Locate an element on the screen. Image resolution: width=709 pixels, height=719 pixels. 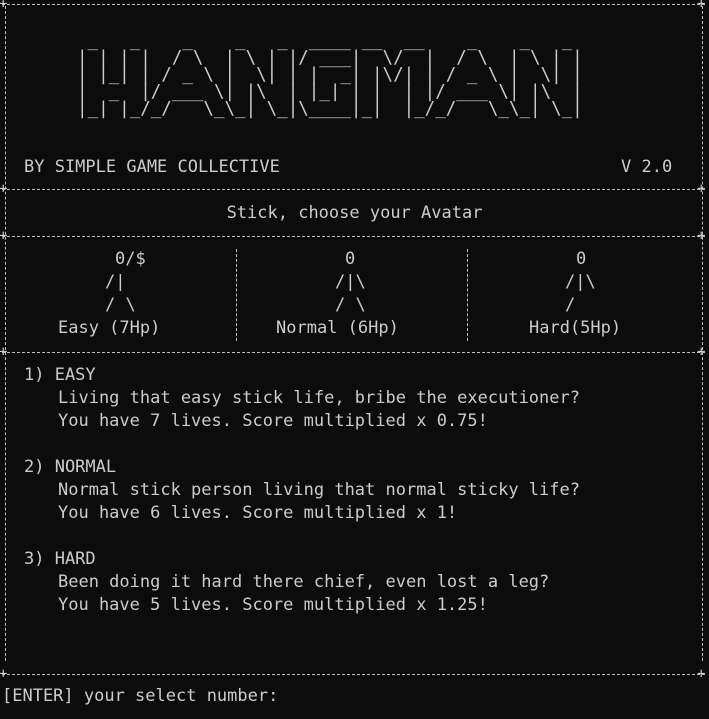
option-normal-details: You have 6 lives. Score multiplied x 1! is located at coordinates (258, 513).